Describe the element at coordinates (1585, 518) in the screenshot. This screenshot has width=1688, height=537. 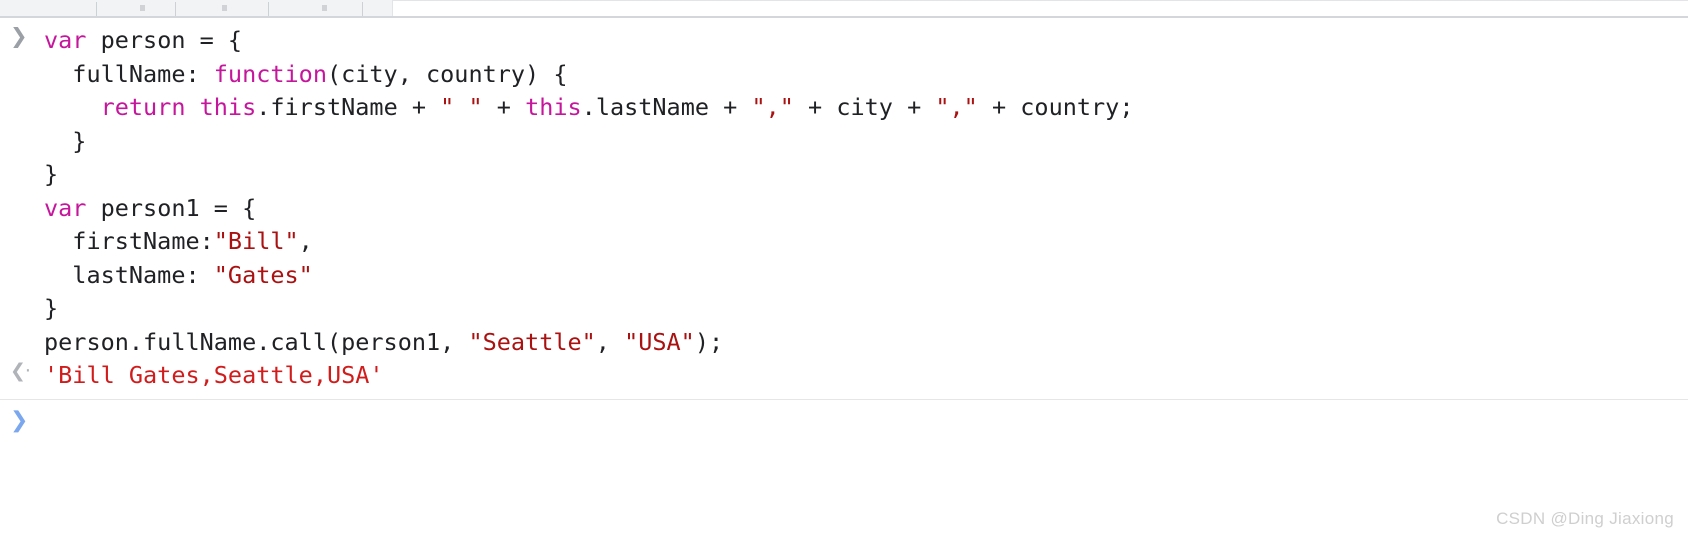
I see `csdn-watermark: CSDN @Ding Jiaxiong` at that location.